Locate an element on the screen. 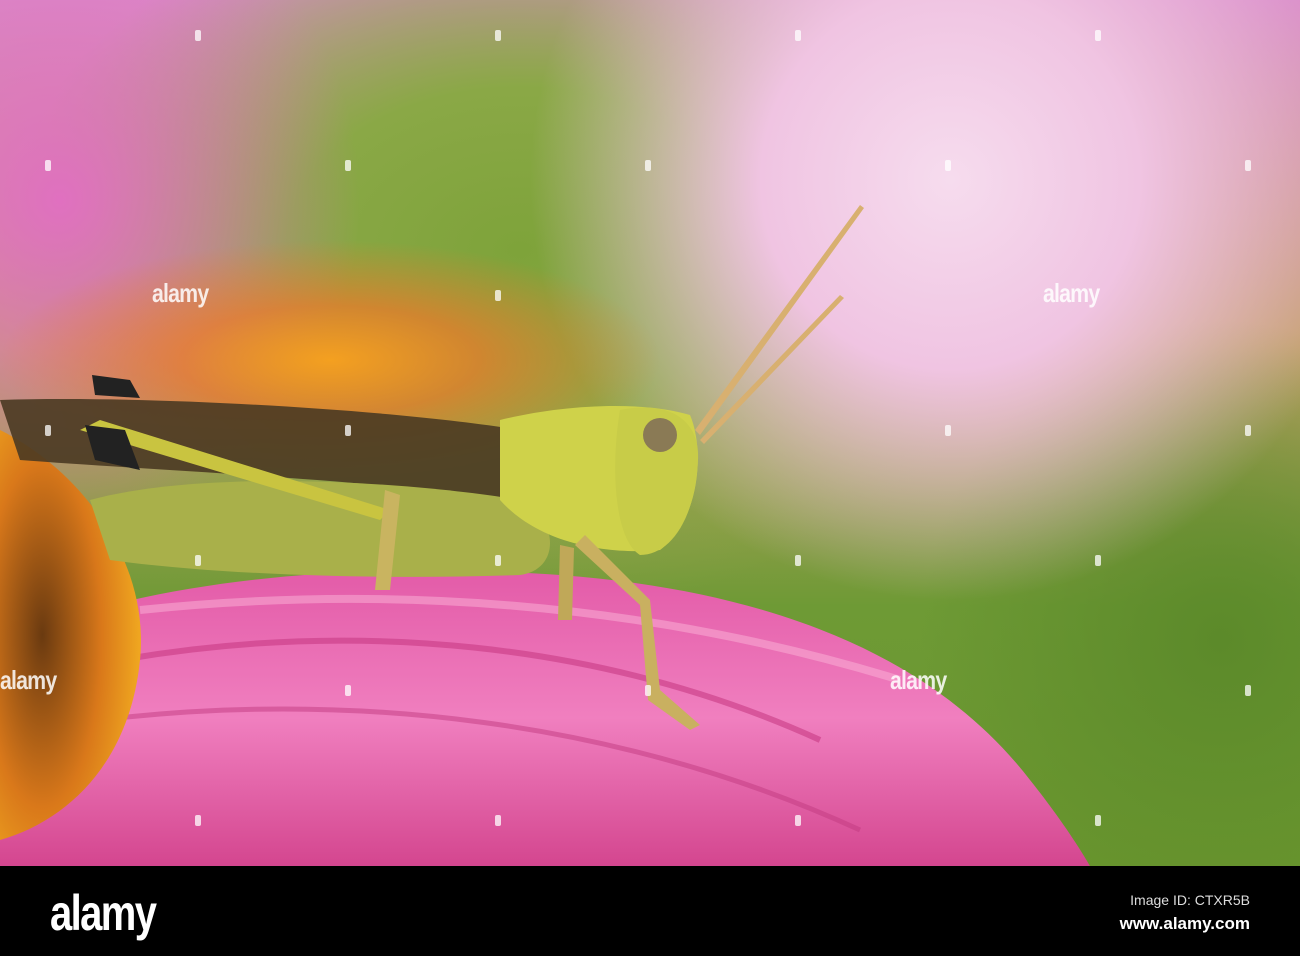 The height and width of the screenshot is (956, 1300). grasshopper-knee is located at coordinates (116, 386).